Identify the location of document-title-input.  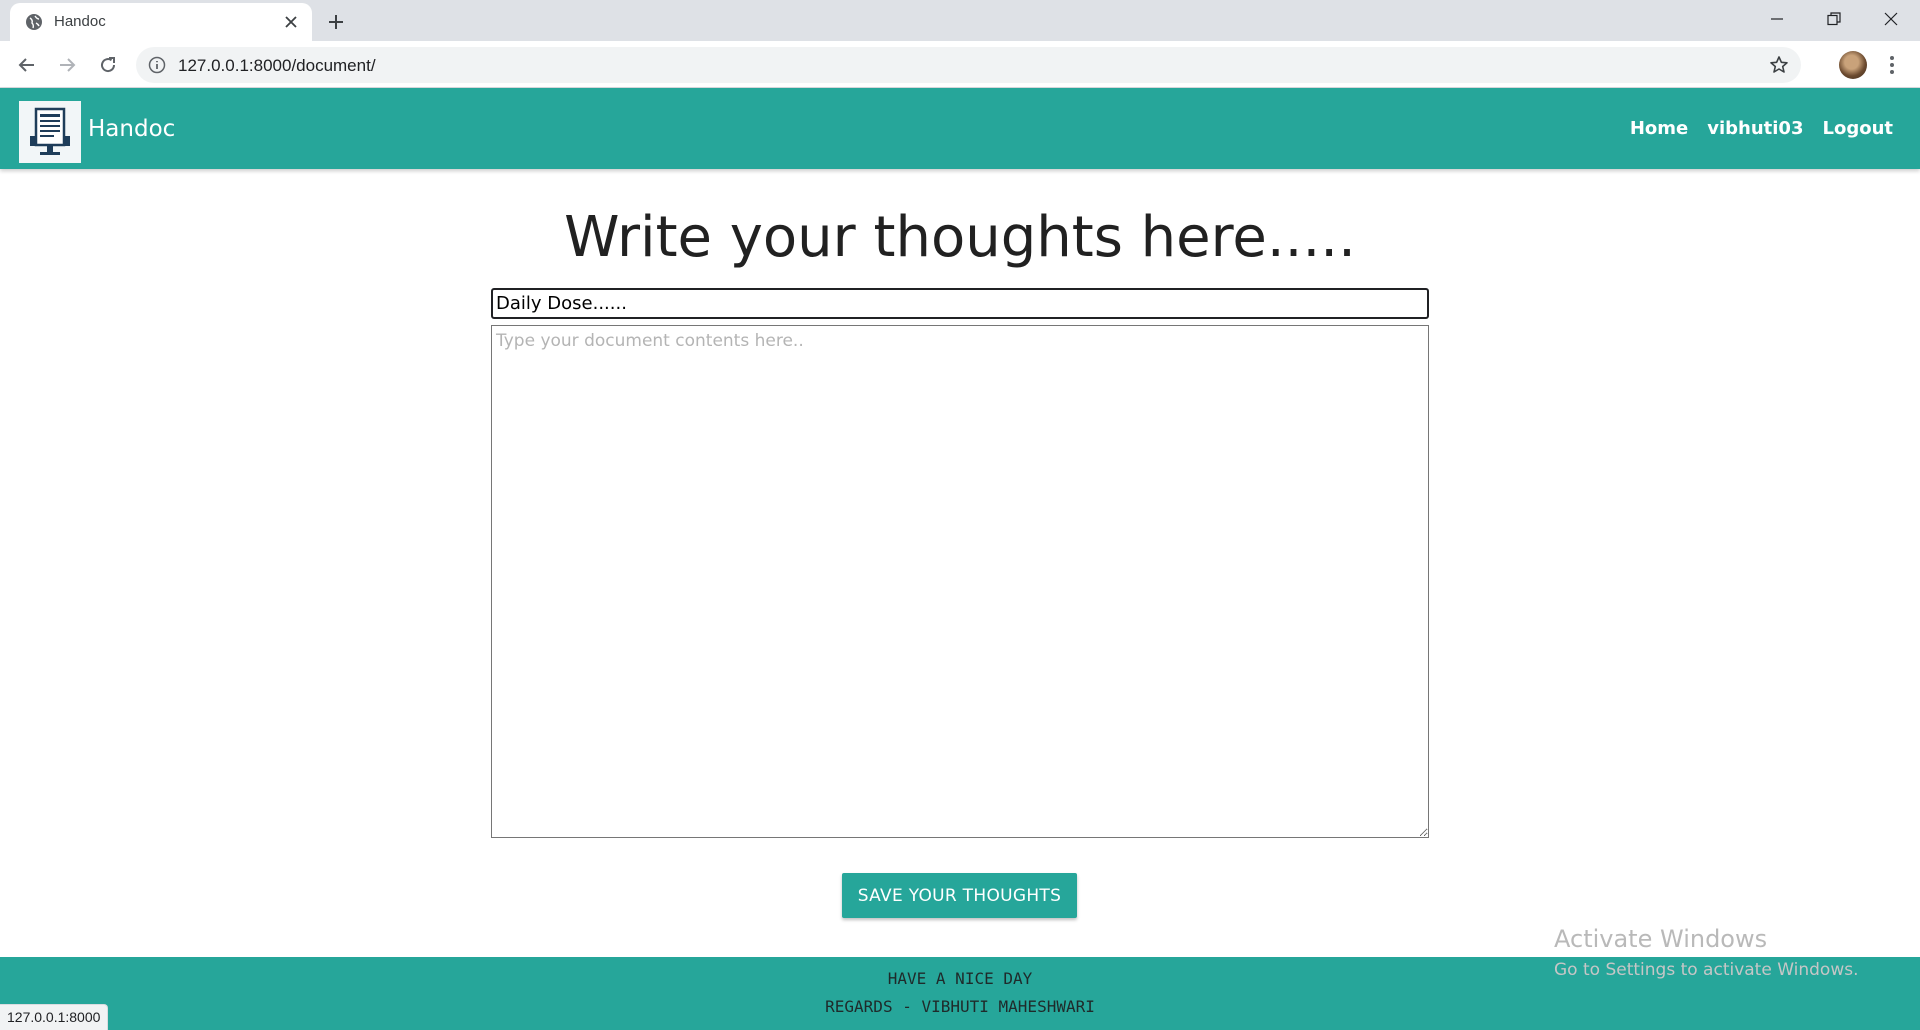
(960, 303).